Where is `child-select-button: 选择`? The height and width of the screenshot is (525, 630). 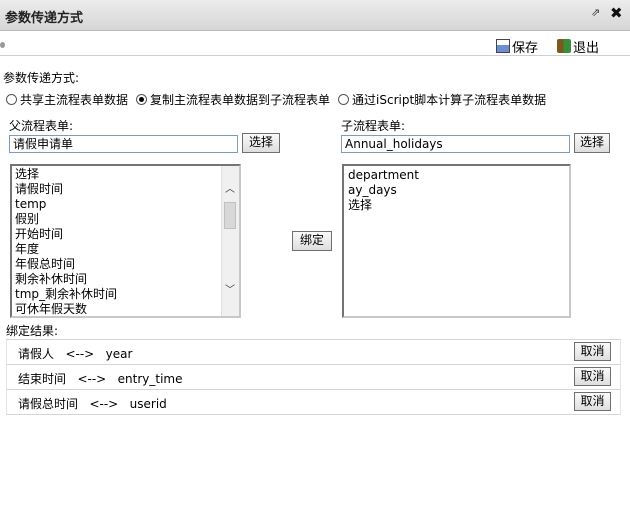 child-select-button: 选择 is located at coordinates (592, 143).